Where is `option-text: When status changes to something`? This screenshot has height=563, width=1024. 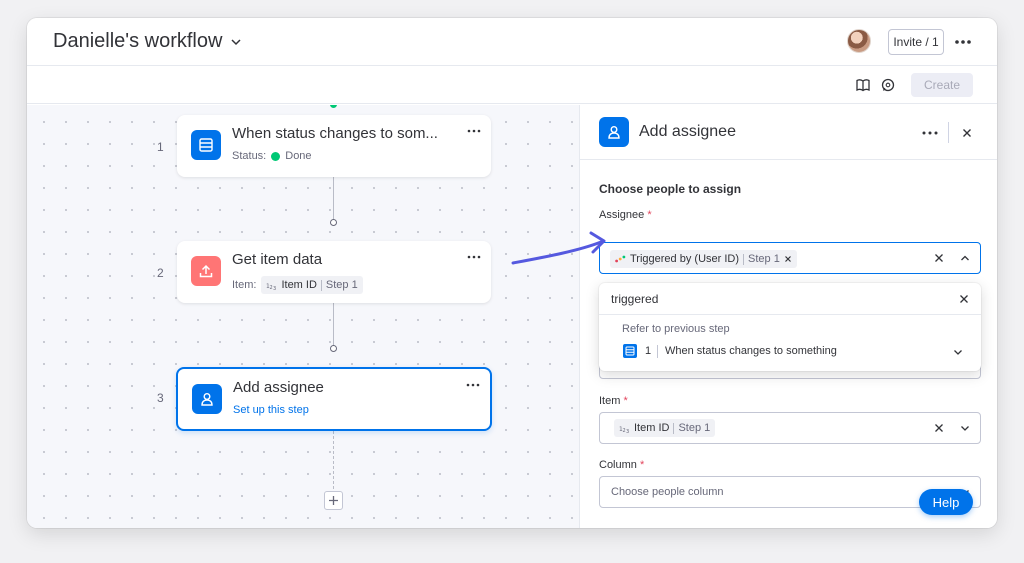
option-text: When status changes to something is located at coordinates (751, 351).